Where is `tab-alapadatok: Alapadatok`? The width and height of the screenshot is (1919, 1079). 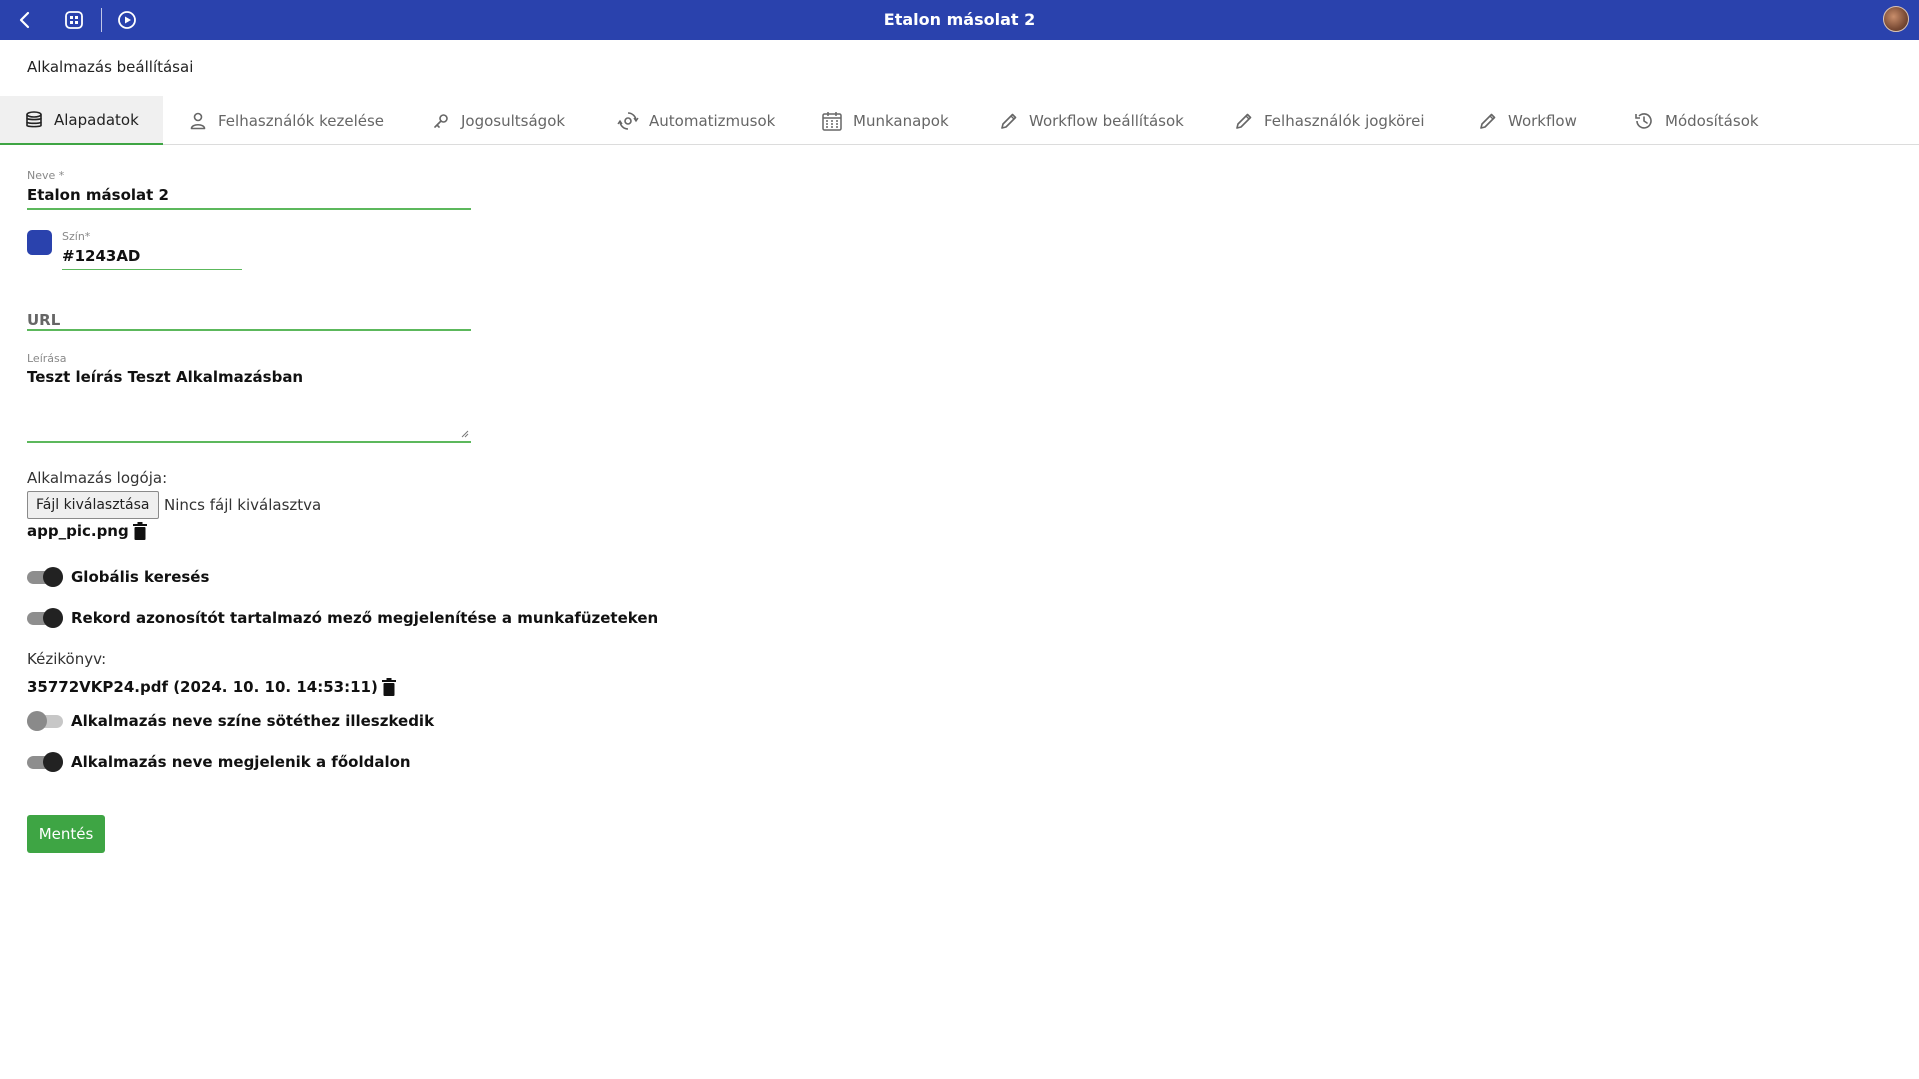
tab-alapadatok: Alapadatok is located at coordinates (81, 120).